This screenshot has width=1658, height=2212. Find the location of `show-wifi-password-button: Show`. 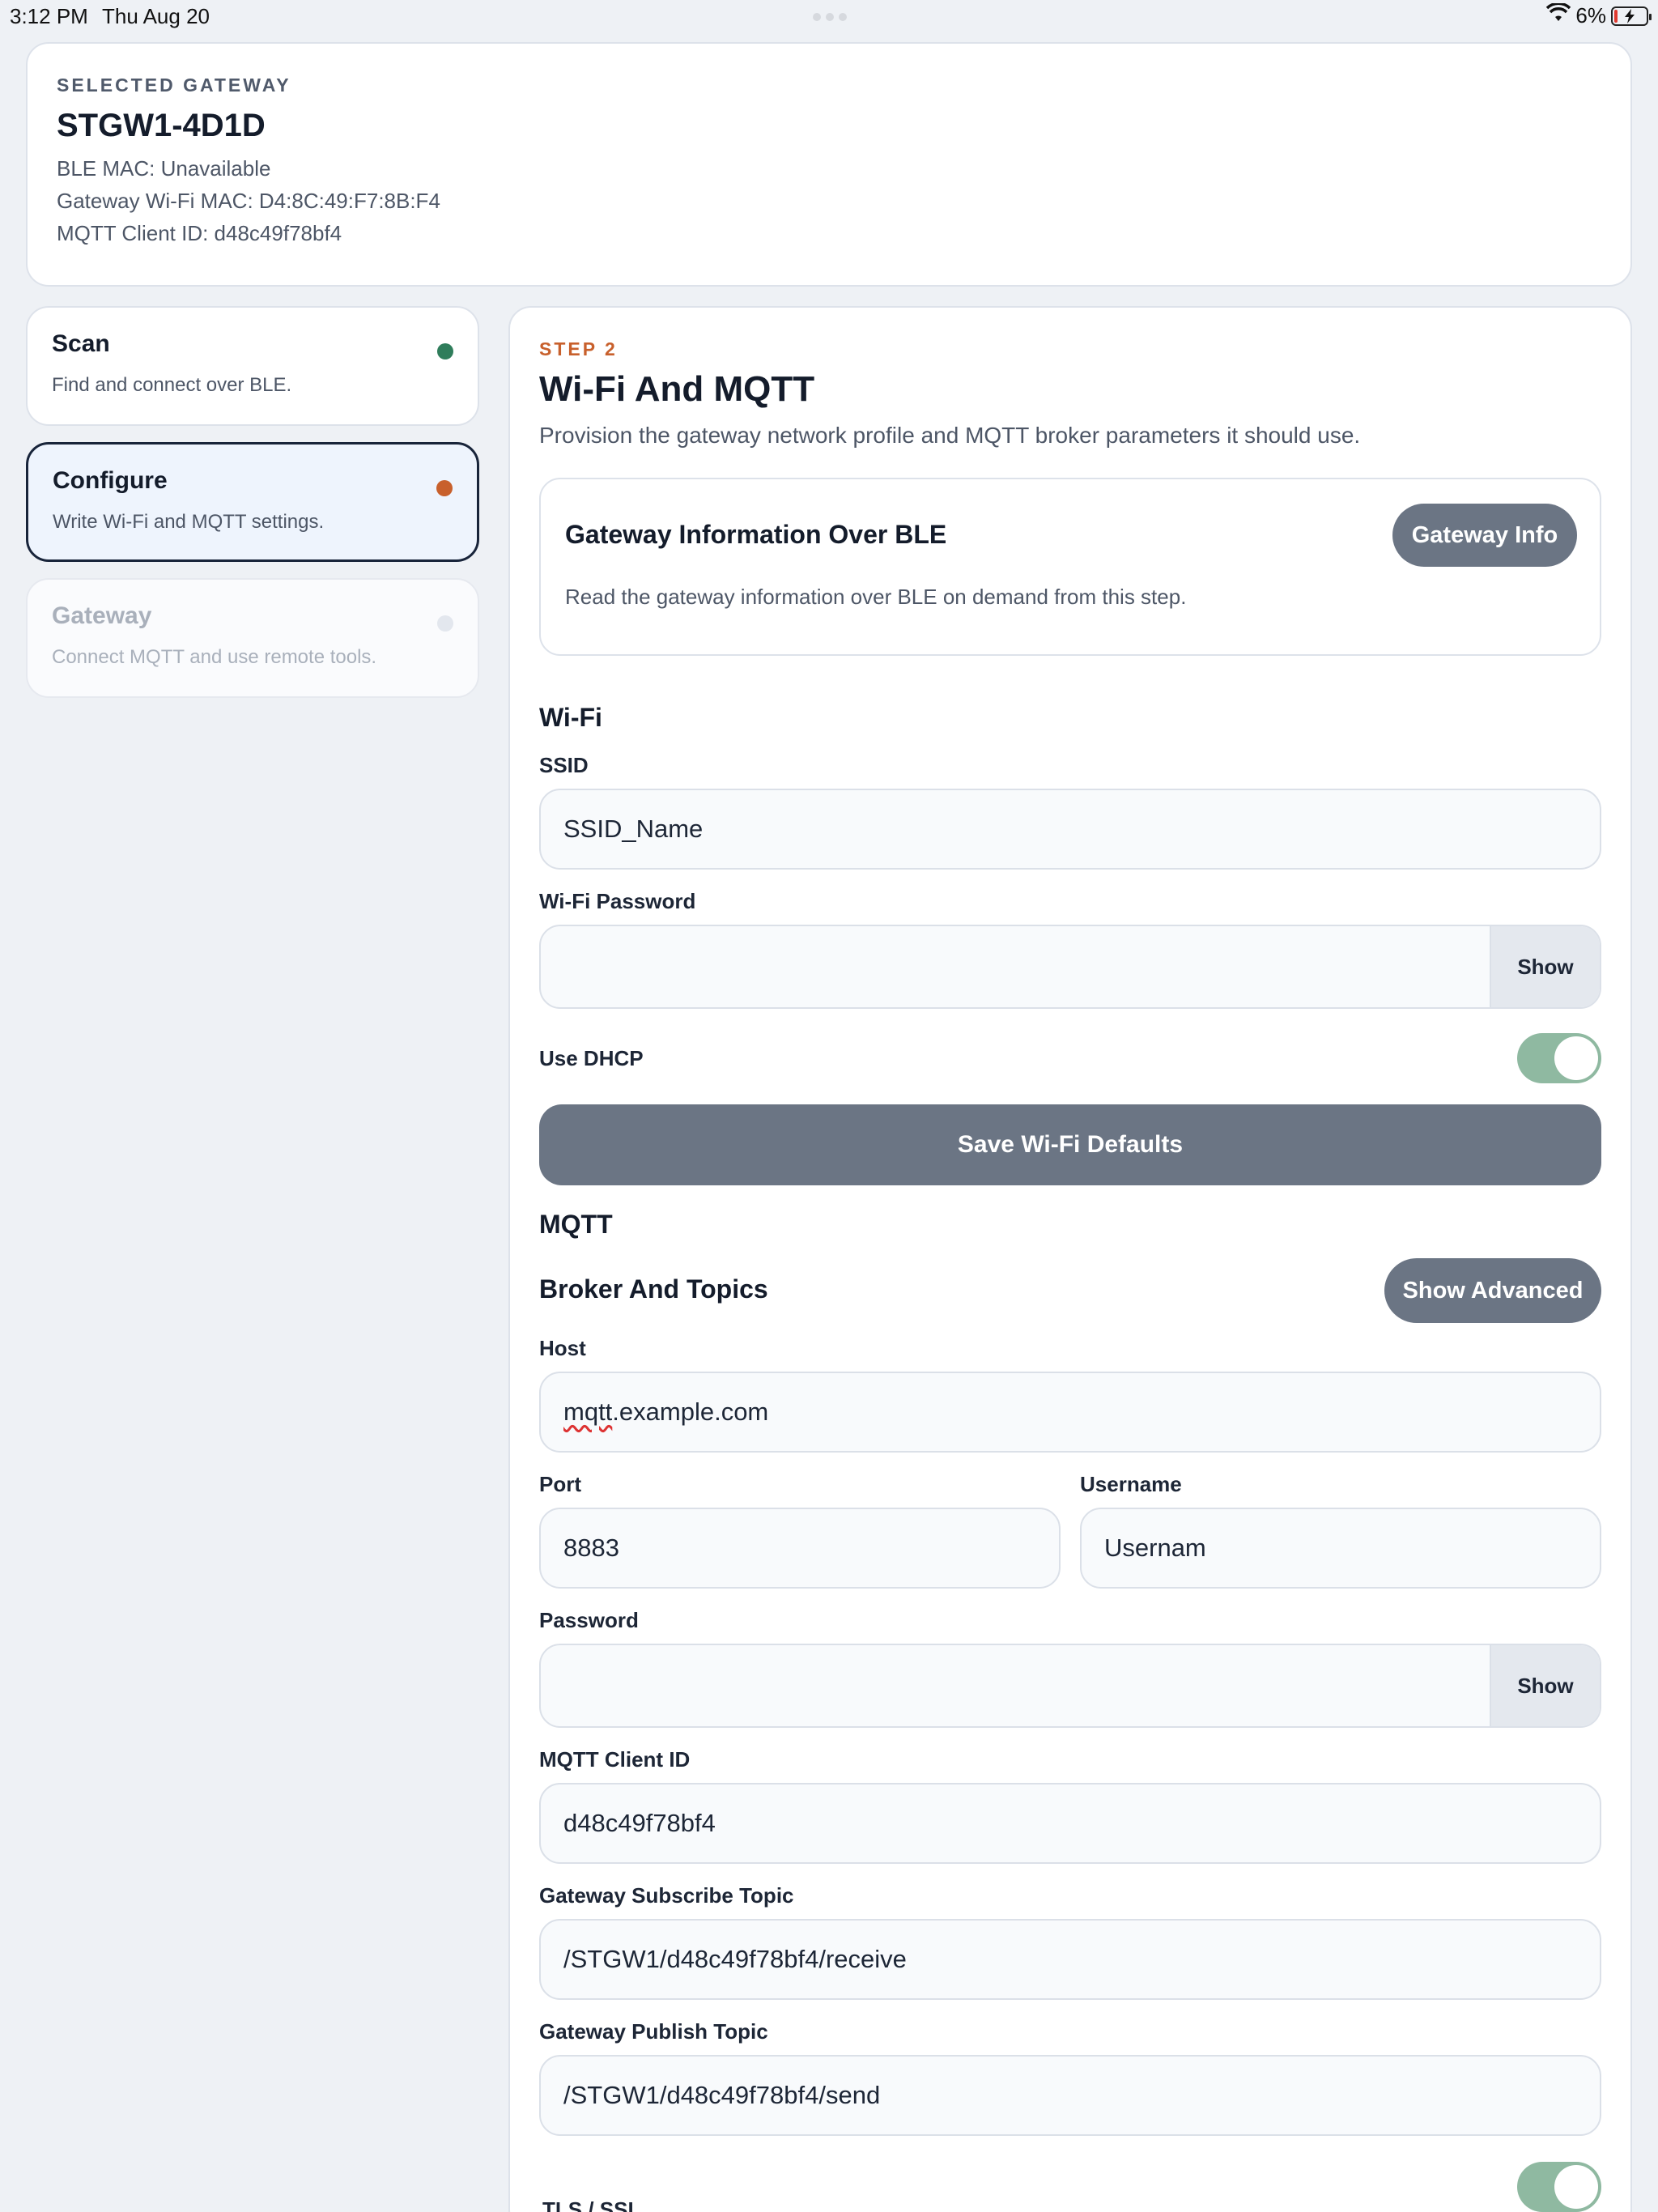

show-wifi-password-button: Show is located at coordinates (1545, 967).